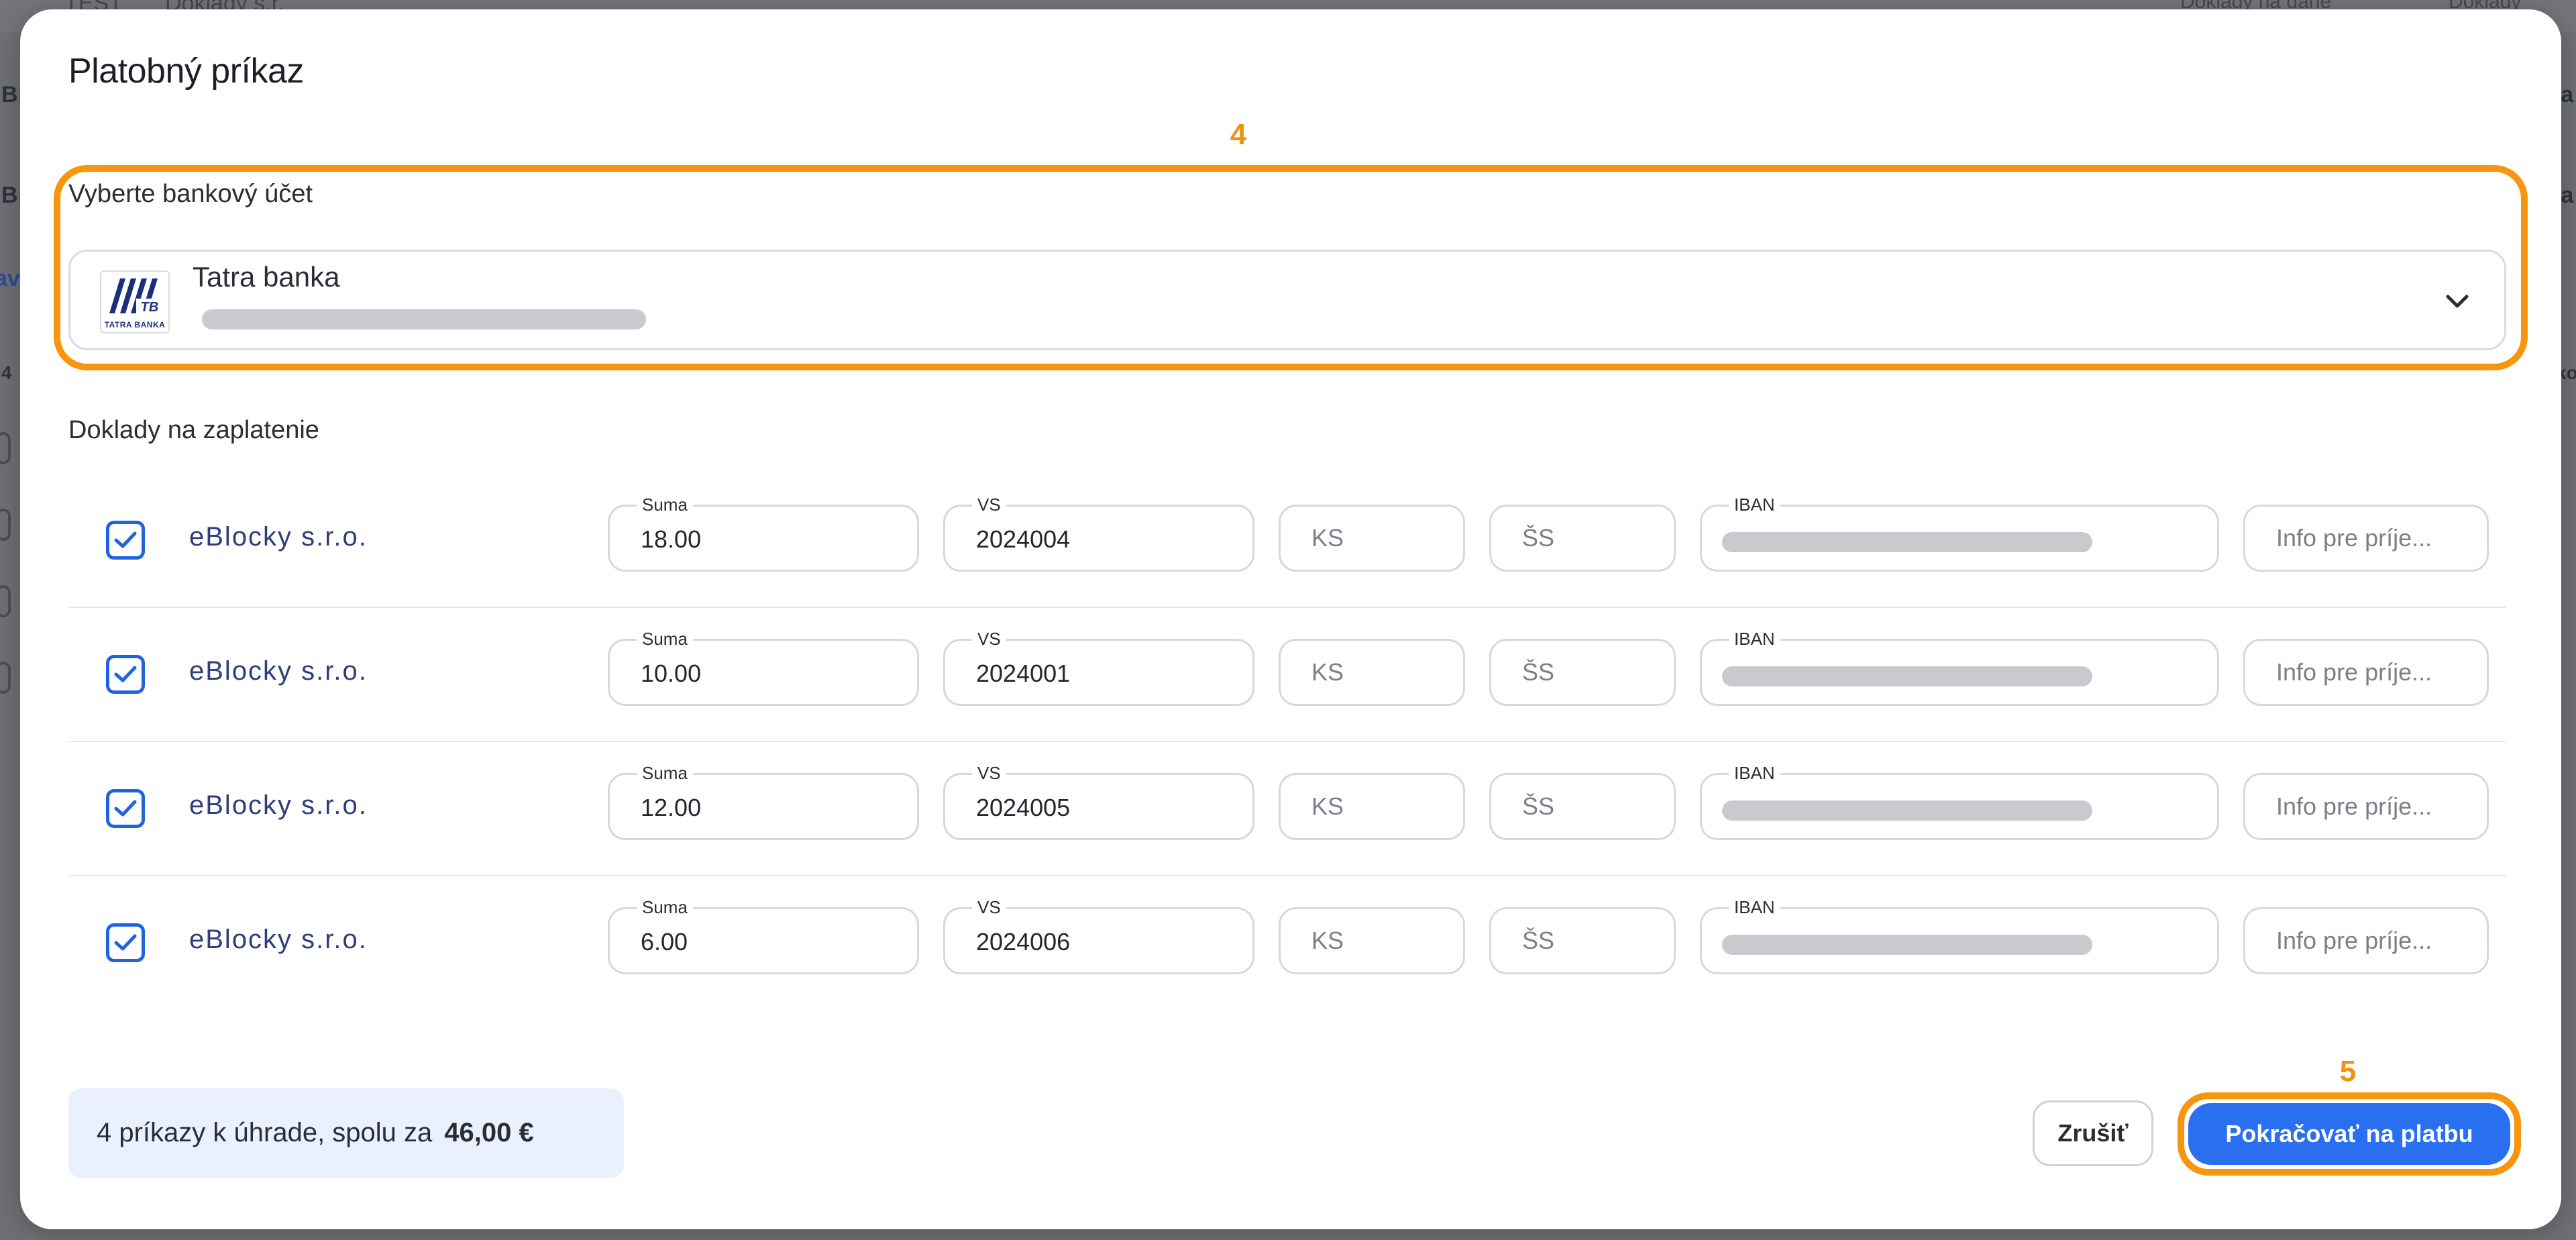 The width and height of the screenshot is (2576, 1240). I want to click on background-edge-letter: av, so click(10, 278).